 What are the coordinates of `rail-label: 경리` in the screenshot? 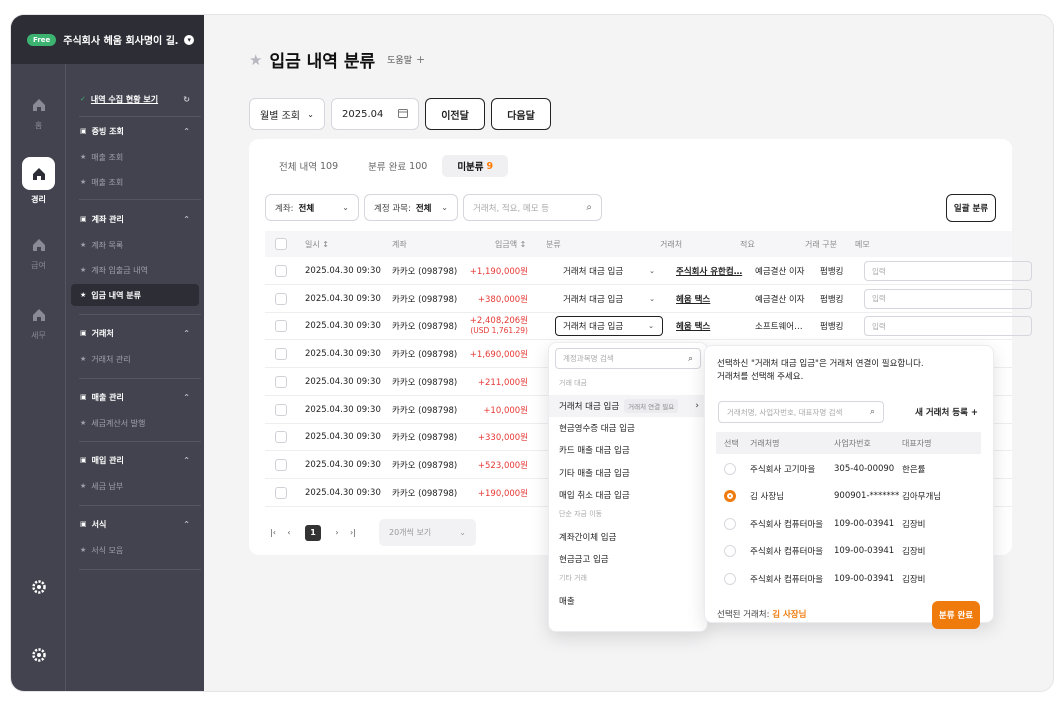 It's located at (38, 199).